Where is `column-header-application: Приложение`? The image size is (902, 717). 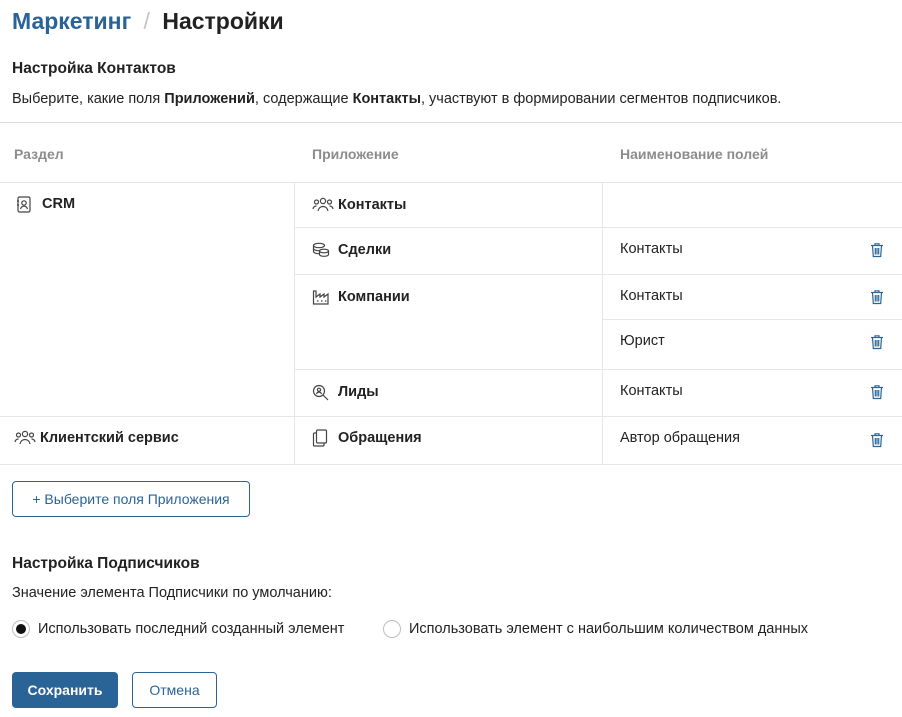
column-header-application: Приложение is located at coordinates (355, 154).